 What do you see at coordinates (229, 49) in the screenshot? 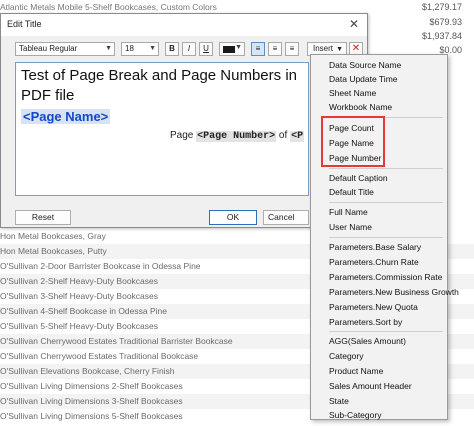
I see `color-swatch` at bounding box center [229, 49].